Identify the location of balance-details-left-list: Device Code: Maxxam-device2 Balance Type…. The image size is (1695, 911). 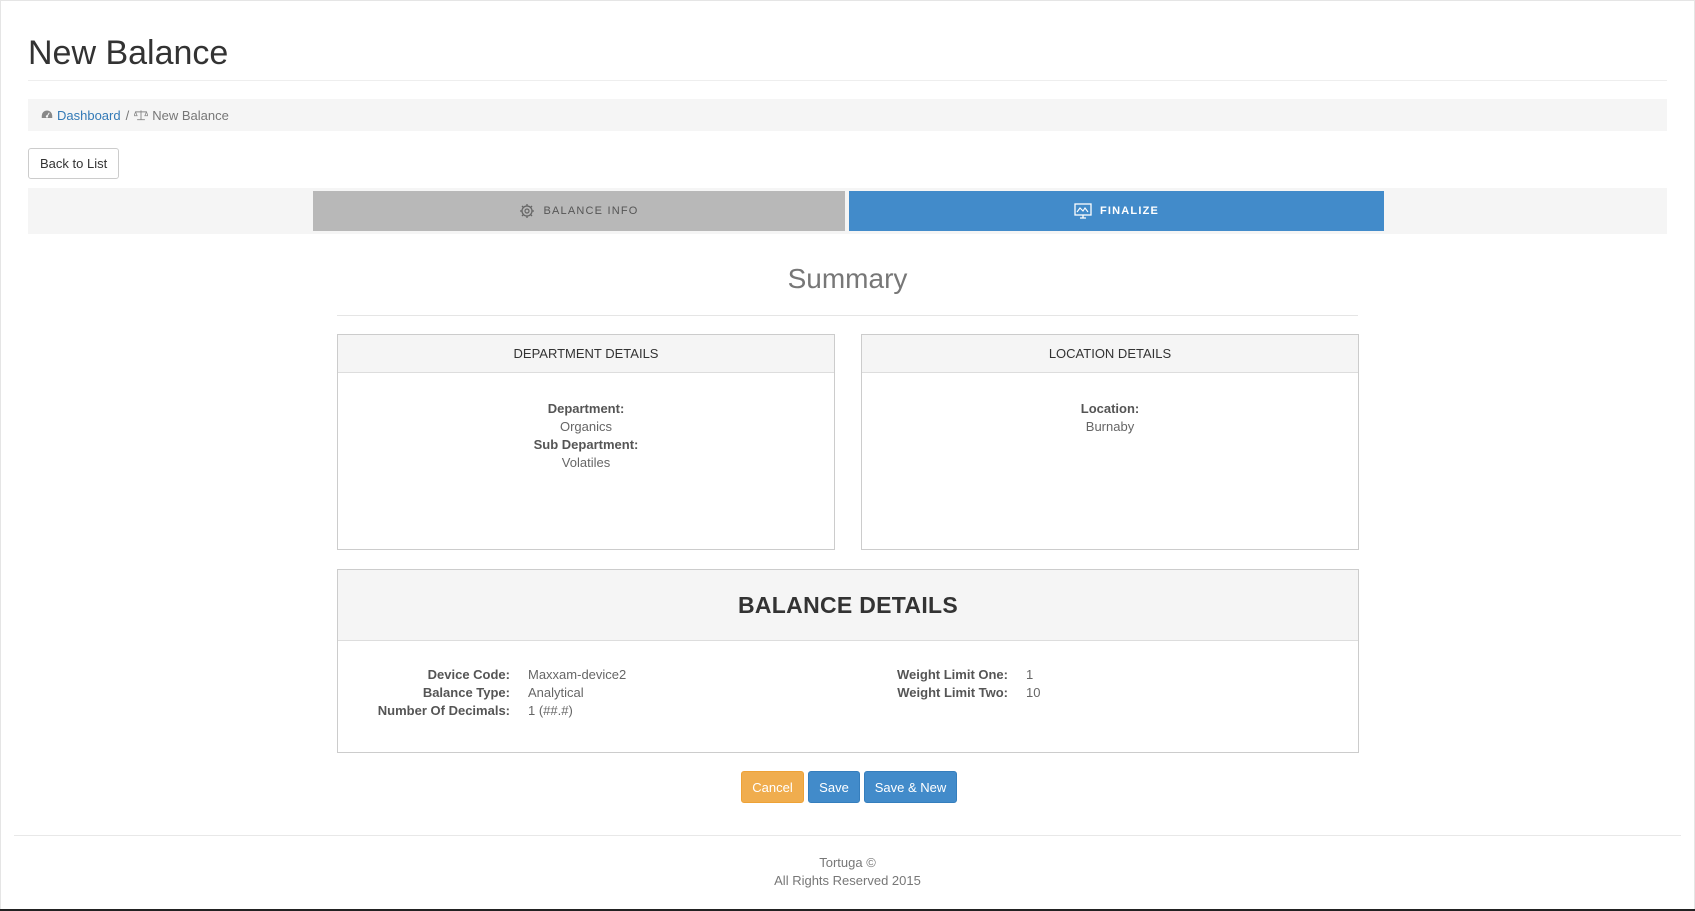
(482, 693).